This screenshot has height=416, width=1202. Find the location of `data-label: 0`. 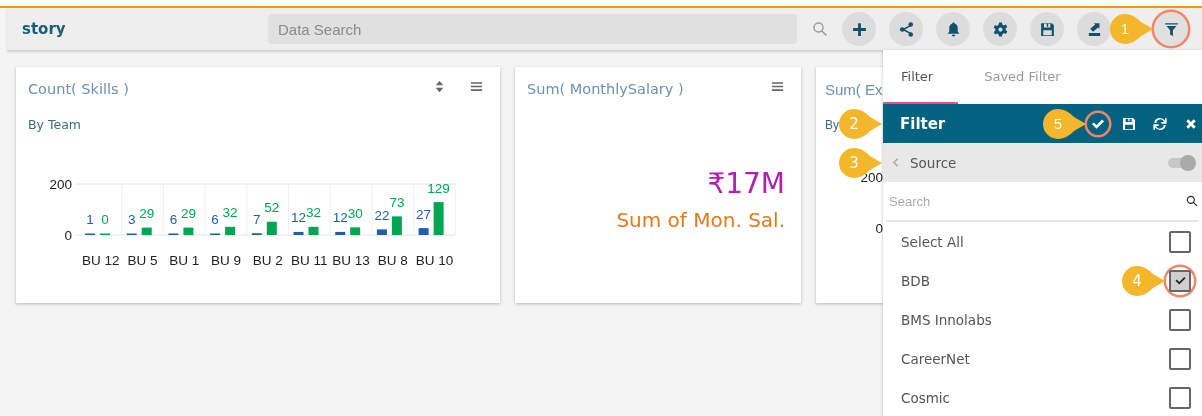

data-label: 0 is located at coordinates (105, 219).